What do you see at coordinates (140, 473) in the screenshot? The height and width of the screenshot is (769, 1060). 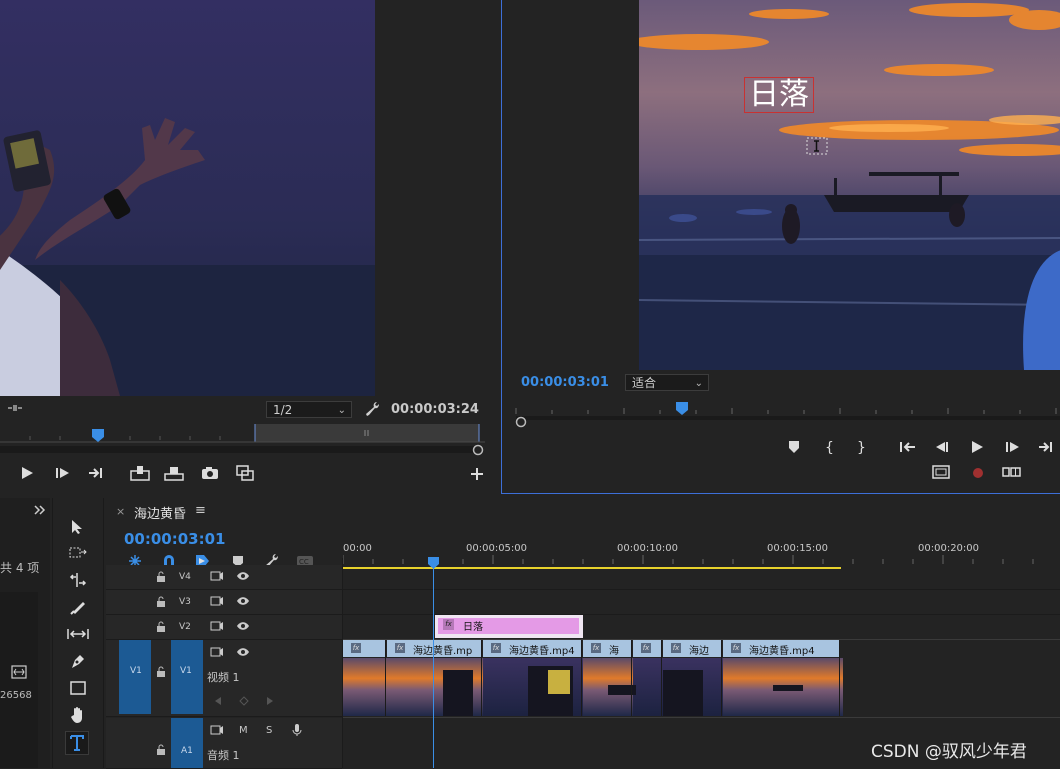 I see `insert-icon` at bounding box center [140, 473].